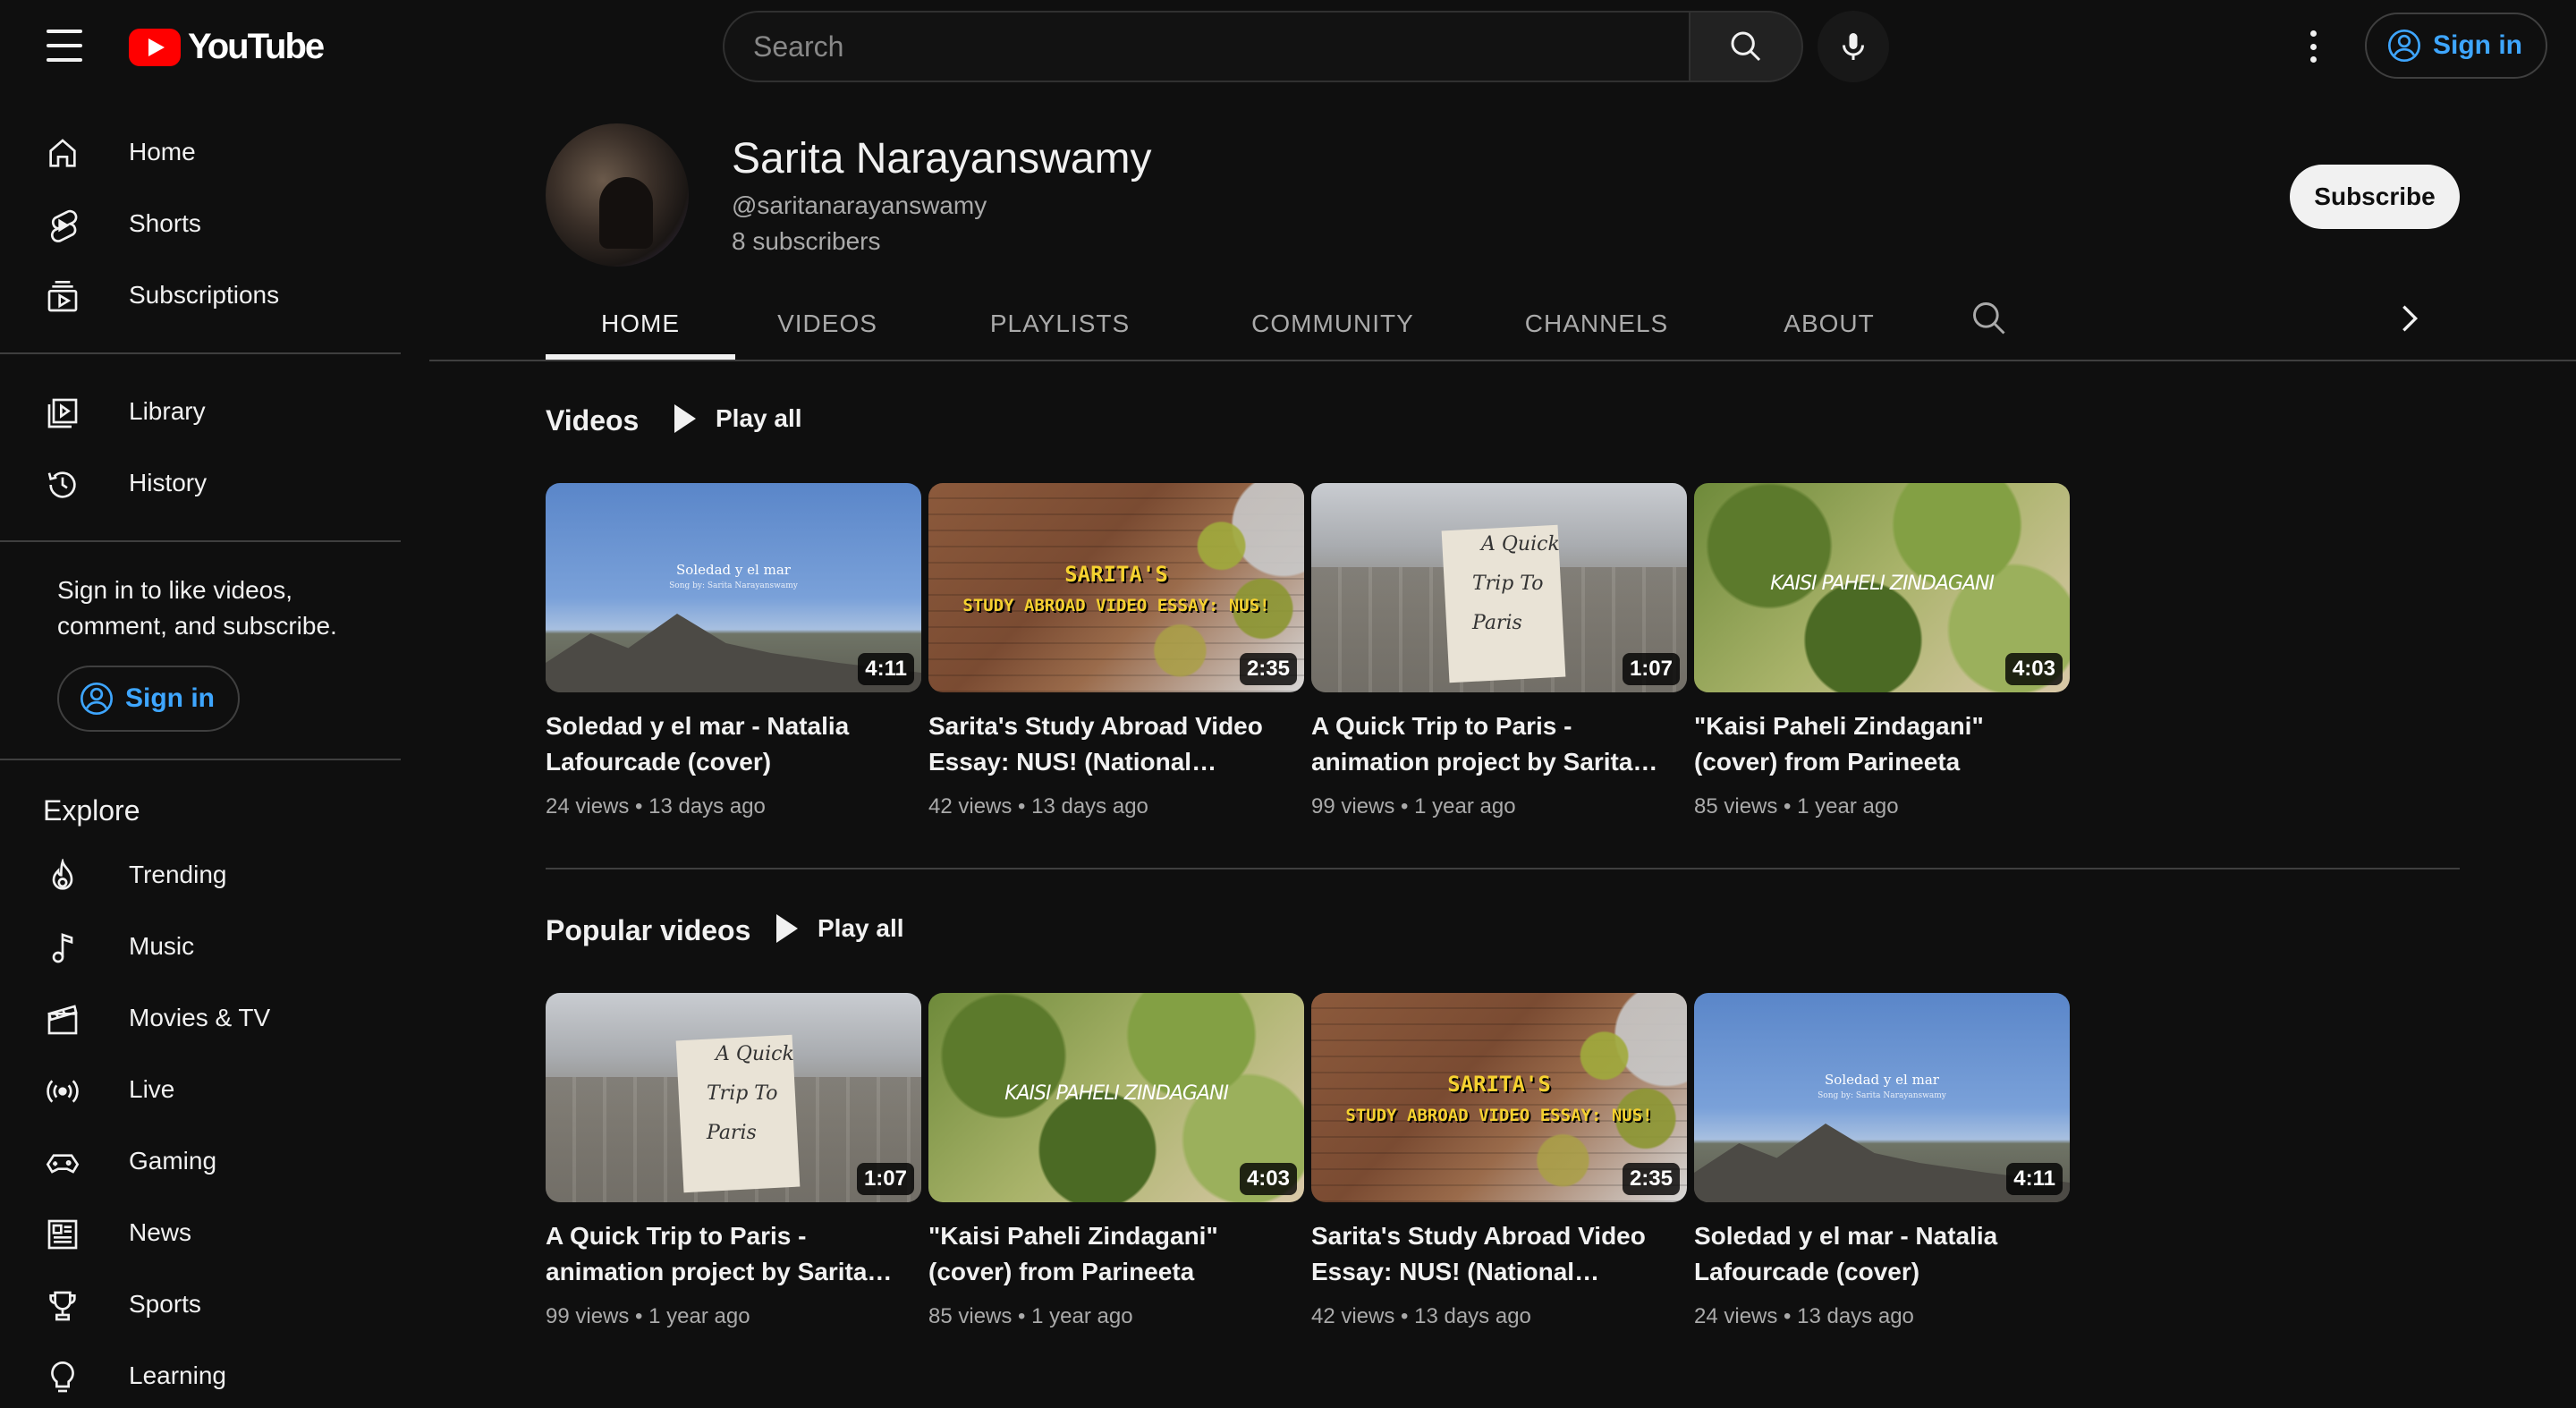 This screenshot has height=1408, width=2576. What do you see at coordinates (1804, 1316) in the screenshot?
I see `video-meta: 24 views • 13 days ago` at bounding box center [1804, 1316].